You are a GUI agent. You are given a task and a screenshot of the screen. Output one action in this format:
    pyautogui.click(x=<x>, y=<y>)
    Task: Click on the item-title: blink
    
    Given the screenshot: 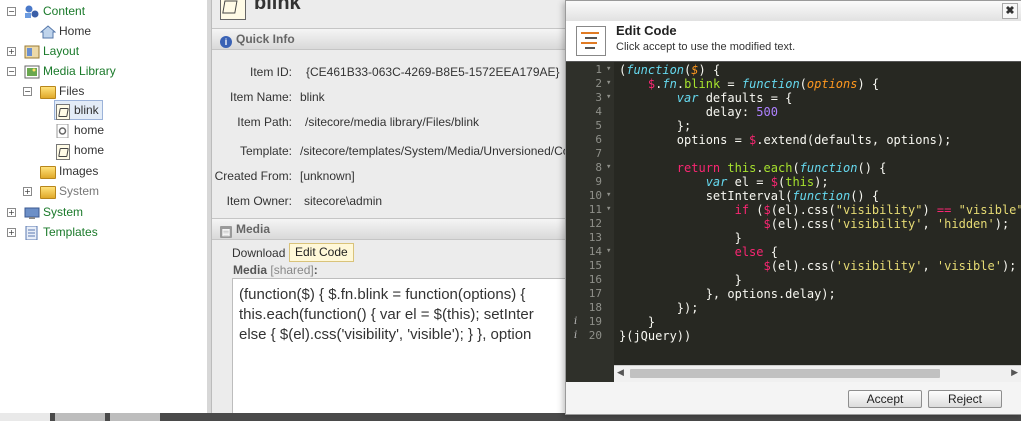 What is the action you would take?
    pyautogui.click(x=277, y=7)
    